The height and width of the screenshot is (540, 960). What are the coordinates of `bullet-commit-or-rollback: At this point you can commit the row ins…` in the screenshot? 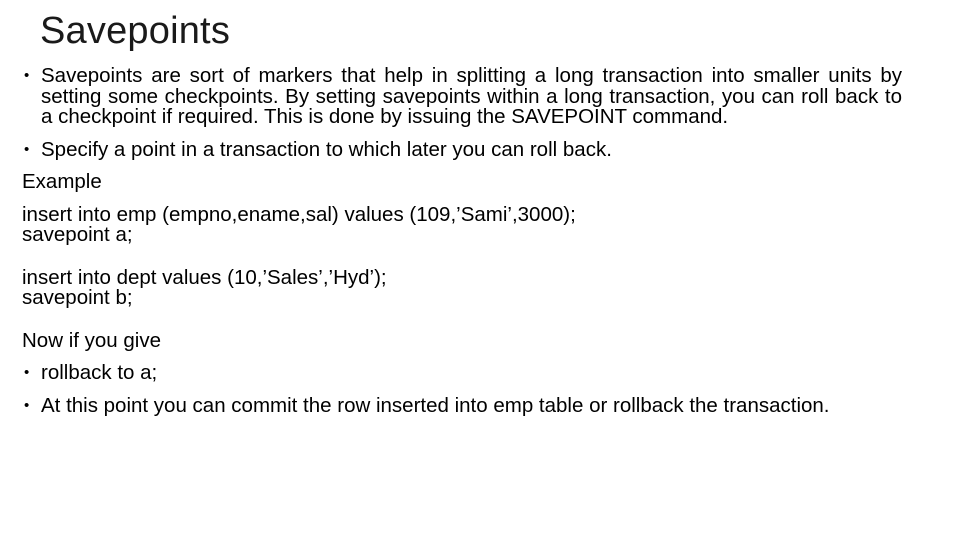 It's located at (446, 406).